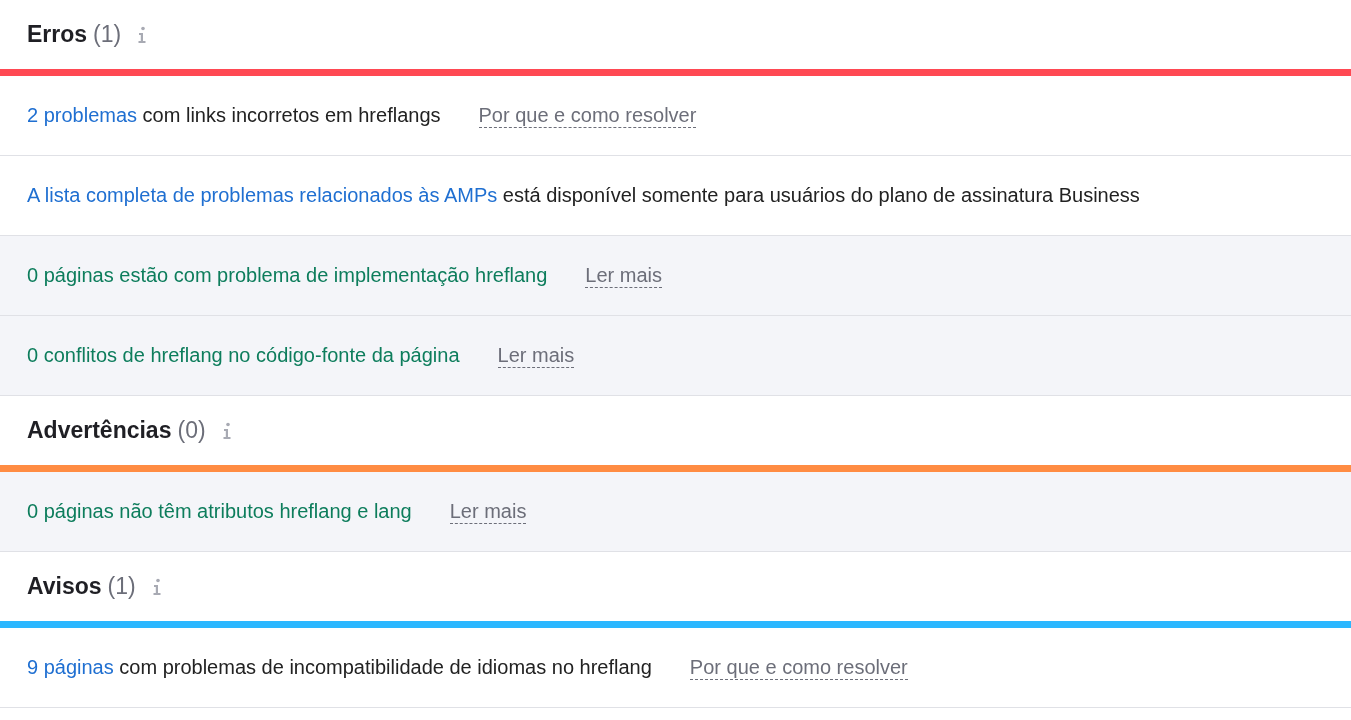 The height and width of the screenshot is (720, 1351). What do you see at coordinates (64, 586) in the screenshot?
I see `section-title: Avisos` at bounding box center [64, 586].